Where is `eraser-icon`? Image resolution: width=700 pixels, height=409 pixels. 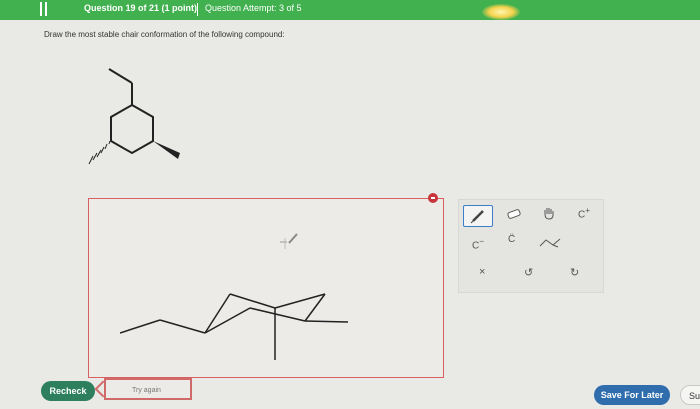 eraser-icon is located at coordinates (514, 214).